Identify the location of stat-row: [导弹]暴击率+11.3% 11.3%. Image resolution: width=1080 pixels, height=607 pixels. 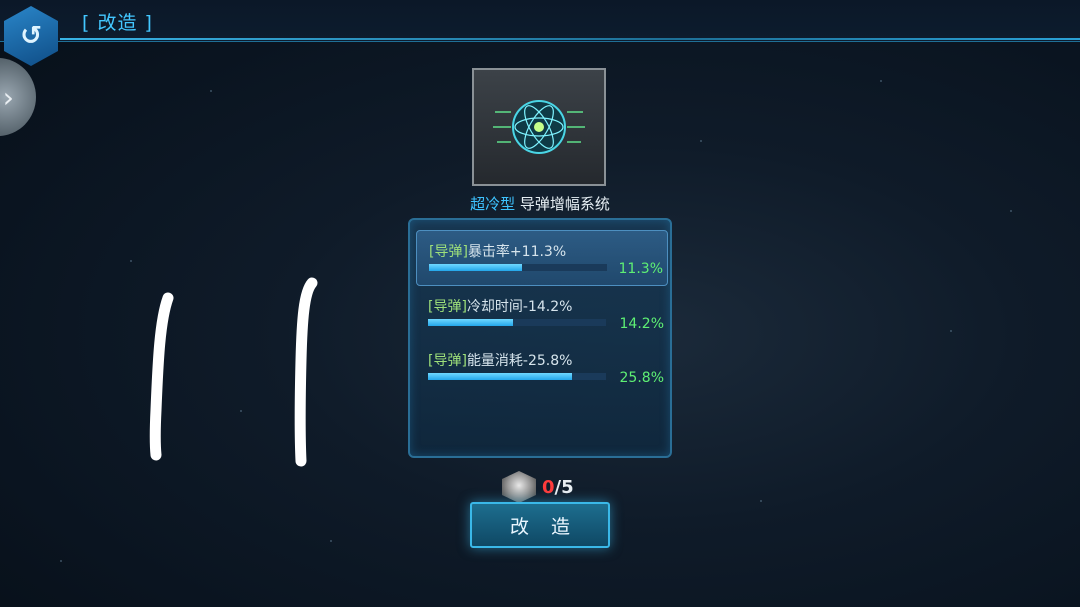
(542, 258).